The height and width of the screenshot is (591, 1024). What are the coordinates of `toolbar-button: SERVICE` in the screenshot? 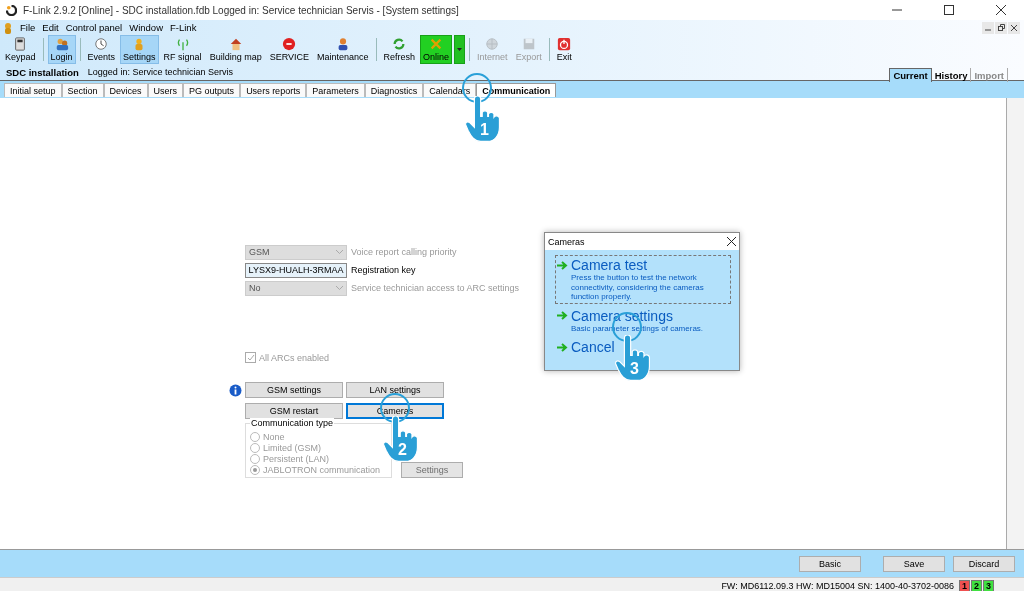 It's located at (289, 49).